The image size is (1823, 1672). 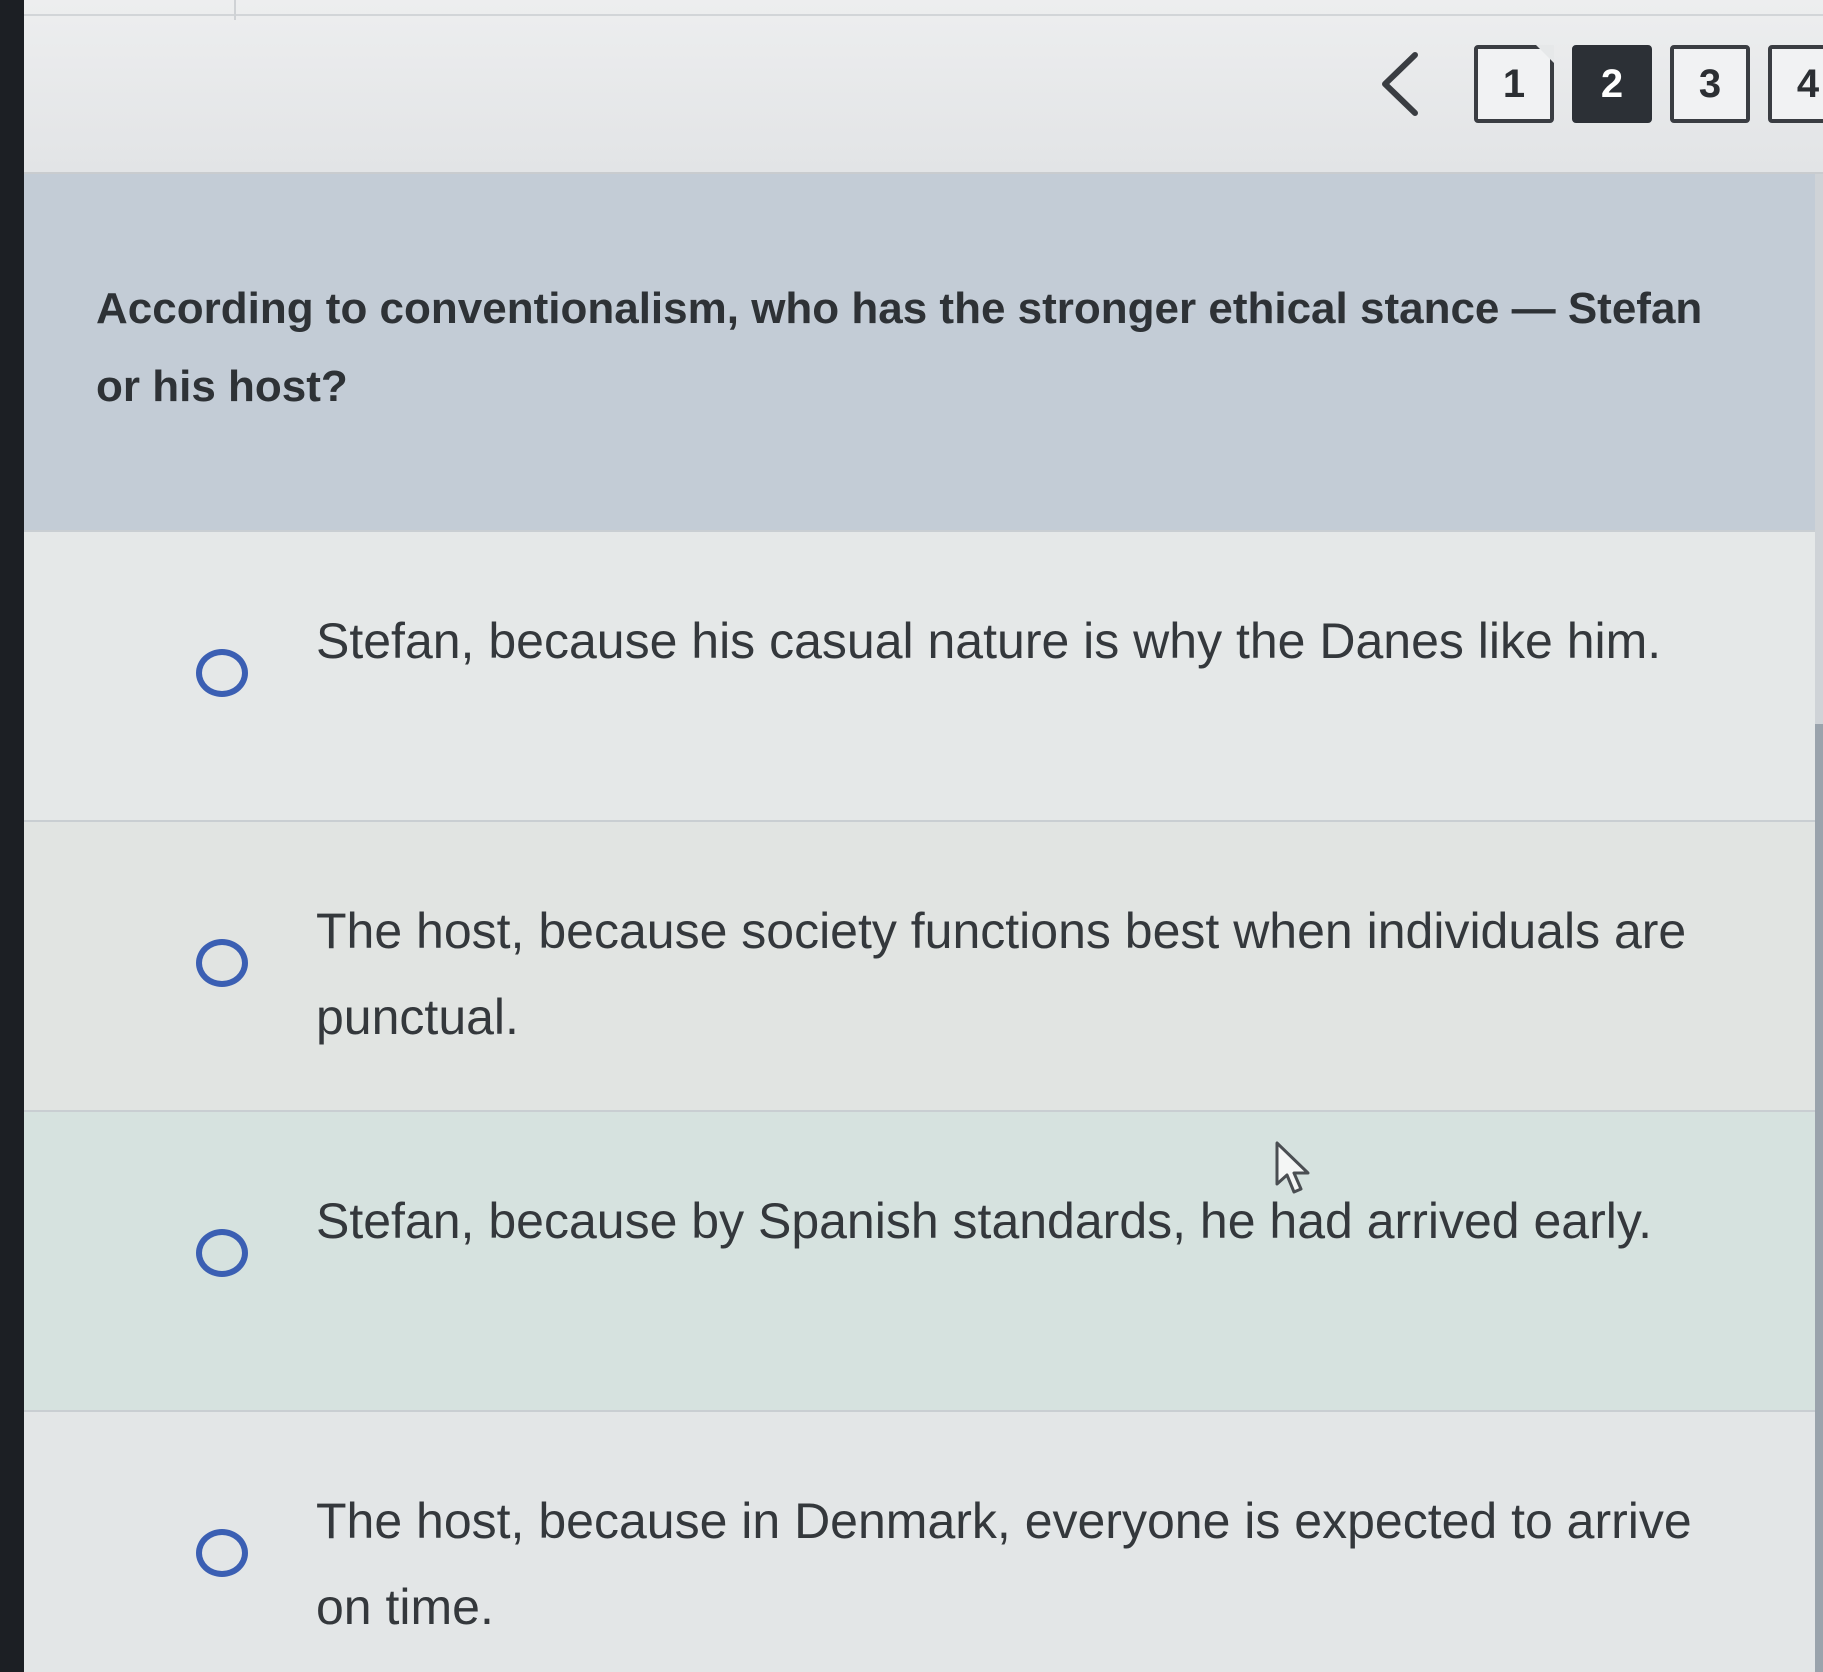 What do you see at coordinates (1612, 84) in the screenshot?
I see `page-button-2-current: 2` at bounding box center [1612, 84].